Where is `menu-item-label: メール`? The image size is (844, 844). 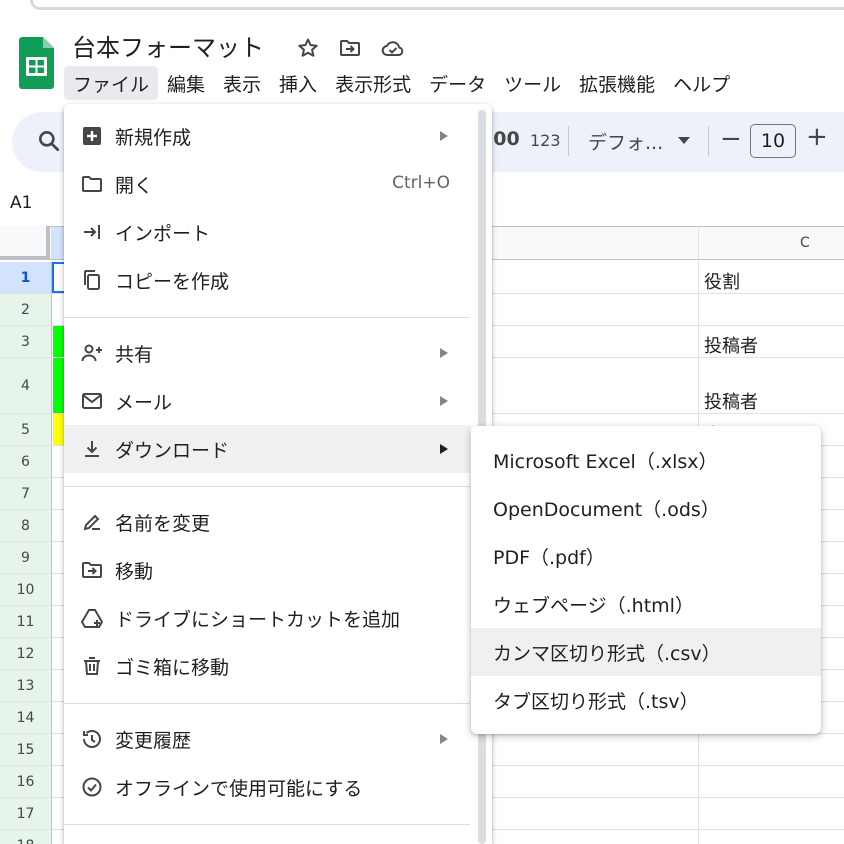
menu-item-label: メール is located at coordinates (144, 403).